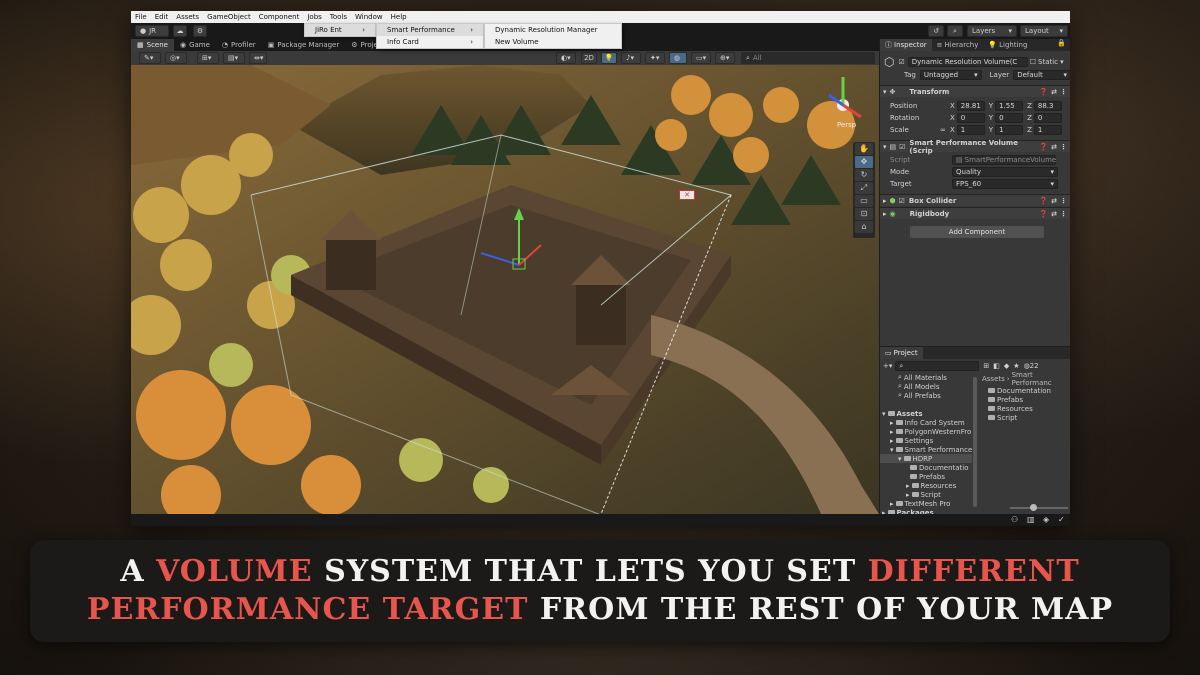 This screenshot has width=1200, height=675. What do you see at coordinates (304, 45) in the screenshot?
I see `tab-package-manager: ▣ Package Manager` at bounding box center [304, 45].